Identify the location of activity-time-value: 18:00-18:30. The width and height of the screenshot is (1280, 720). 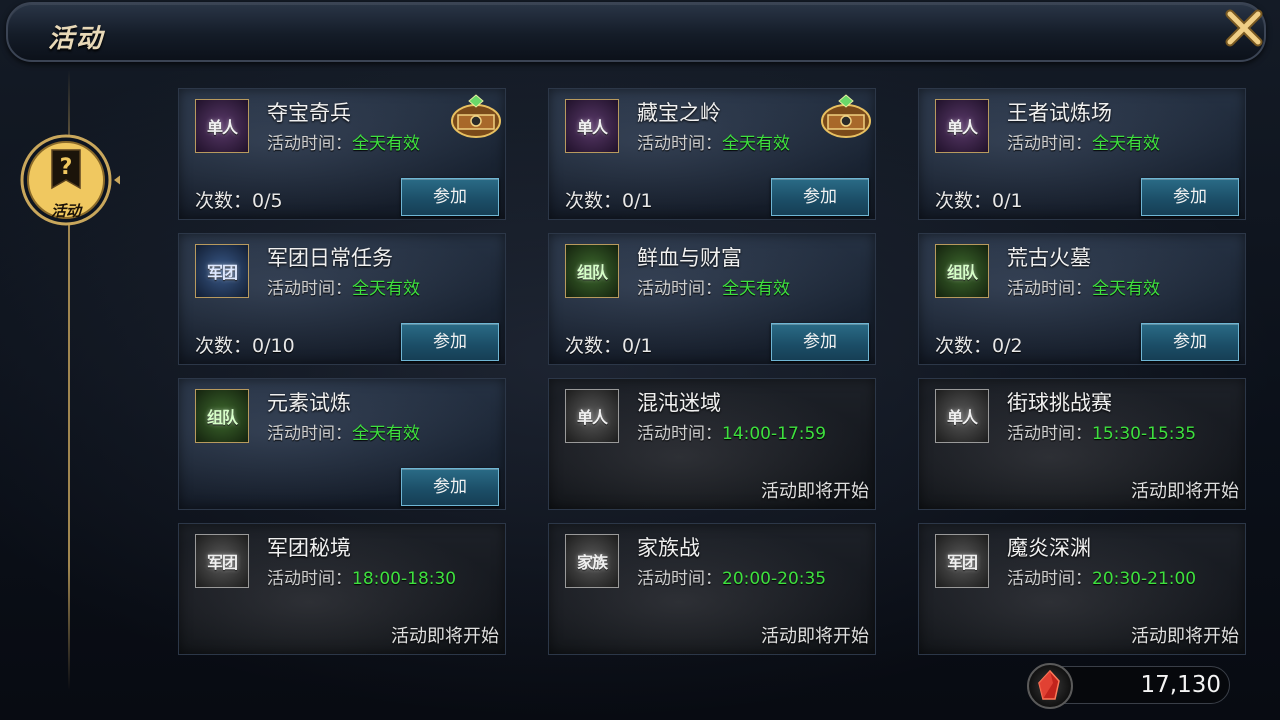
(404, 579).